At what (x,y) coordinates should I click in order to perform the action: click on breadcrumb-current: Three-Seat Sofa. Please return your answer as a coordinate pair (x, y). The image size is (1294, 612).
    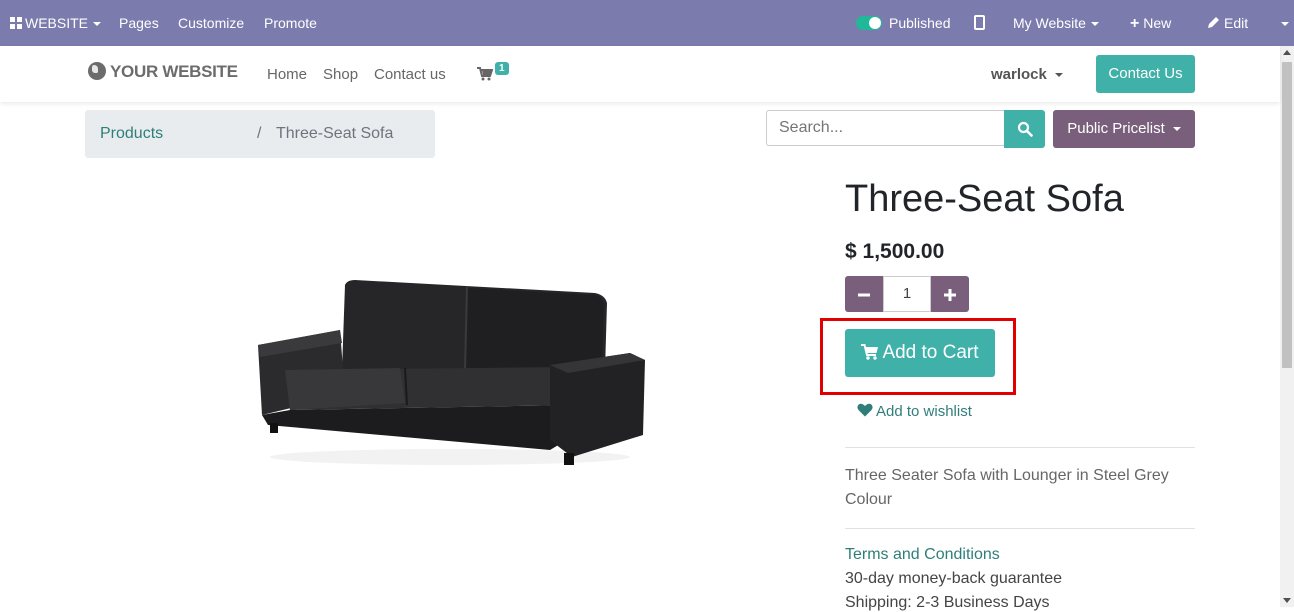
    Looking at the image, I should click on (335, 133).